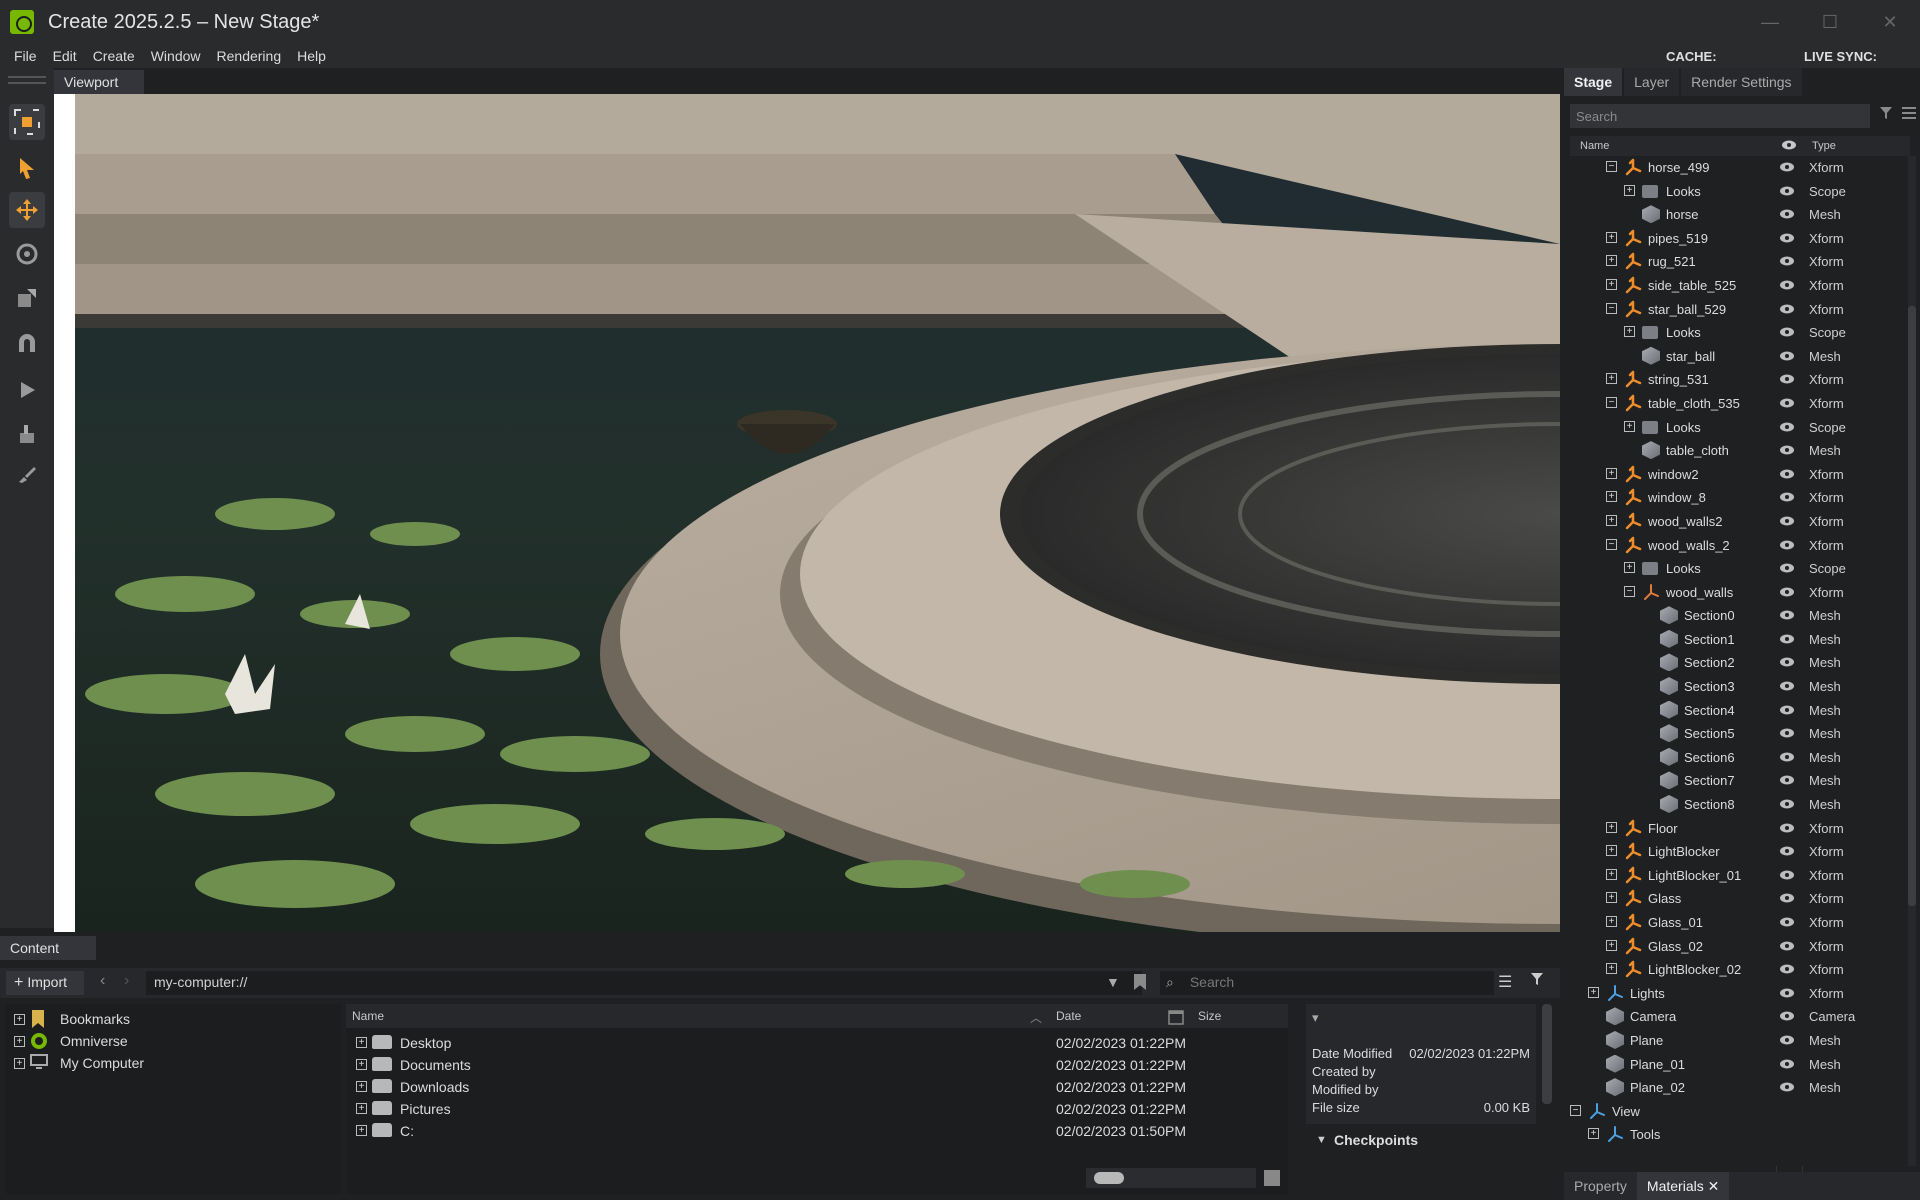  I want to click on tab-render-settings: Render Settings, so click(1741, 82).